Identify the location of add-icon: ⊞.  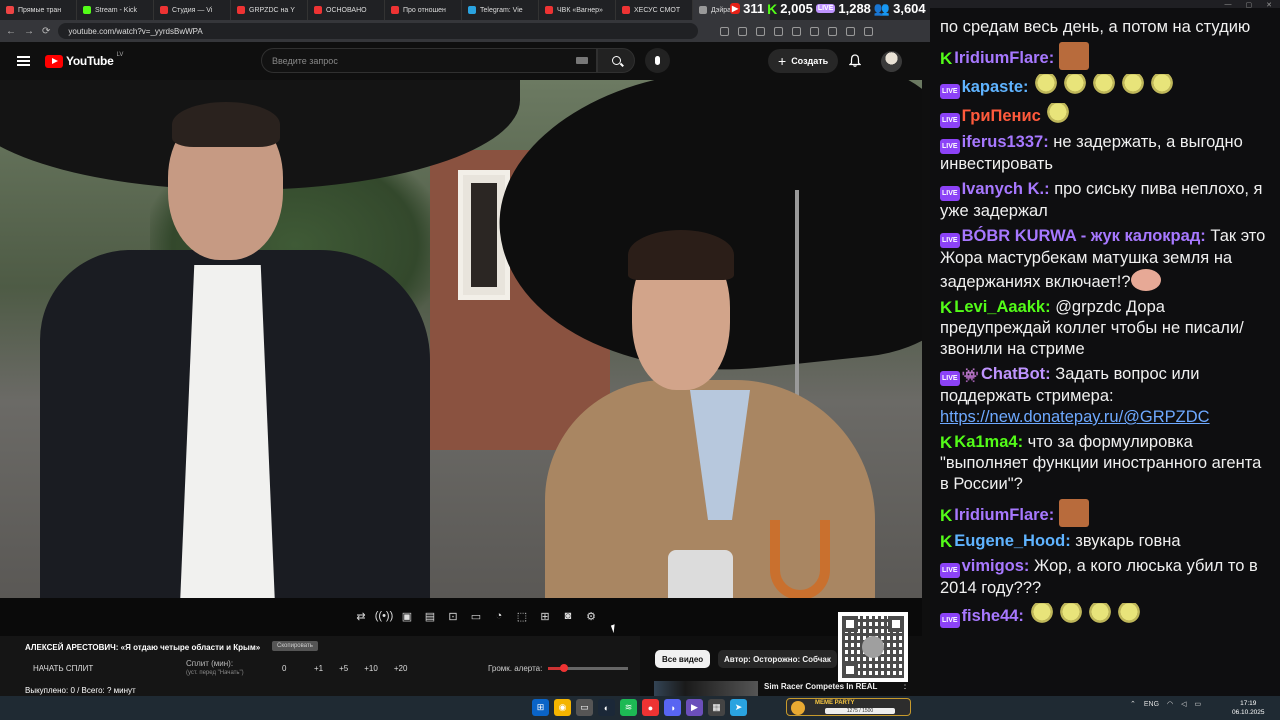
(545, 616).